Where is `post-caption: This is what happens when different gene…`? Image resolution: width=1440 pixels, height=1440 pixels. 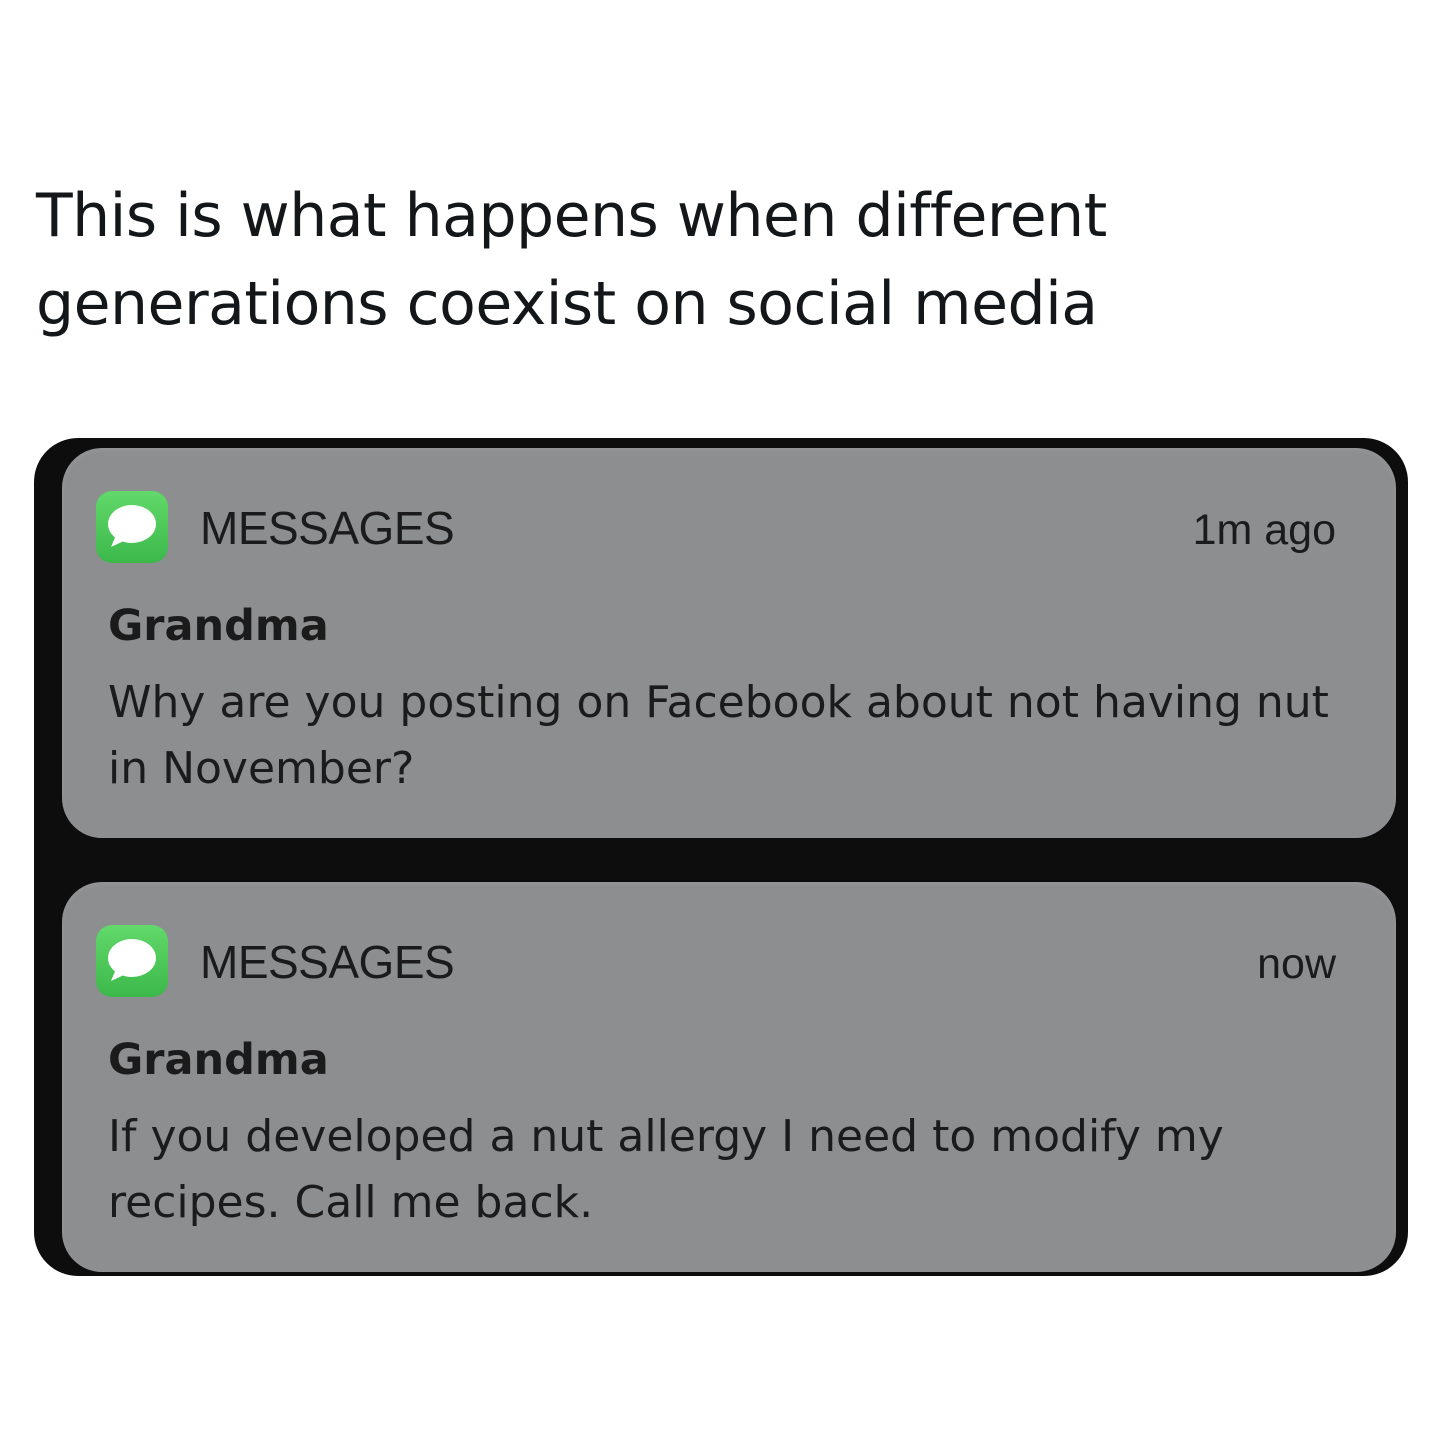 post-caption: This is what happens when different gene… is located at coordinates (571, 260).